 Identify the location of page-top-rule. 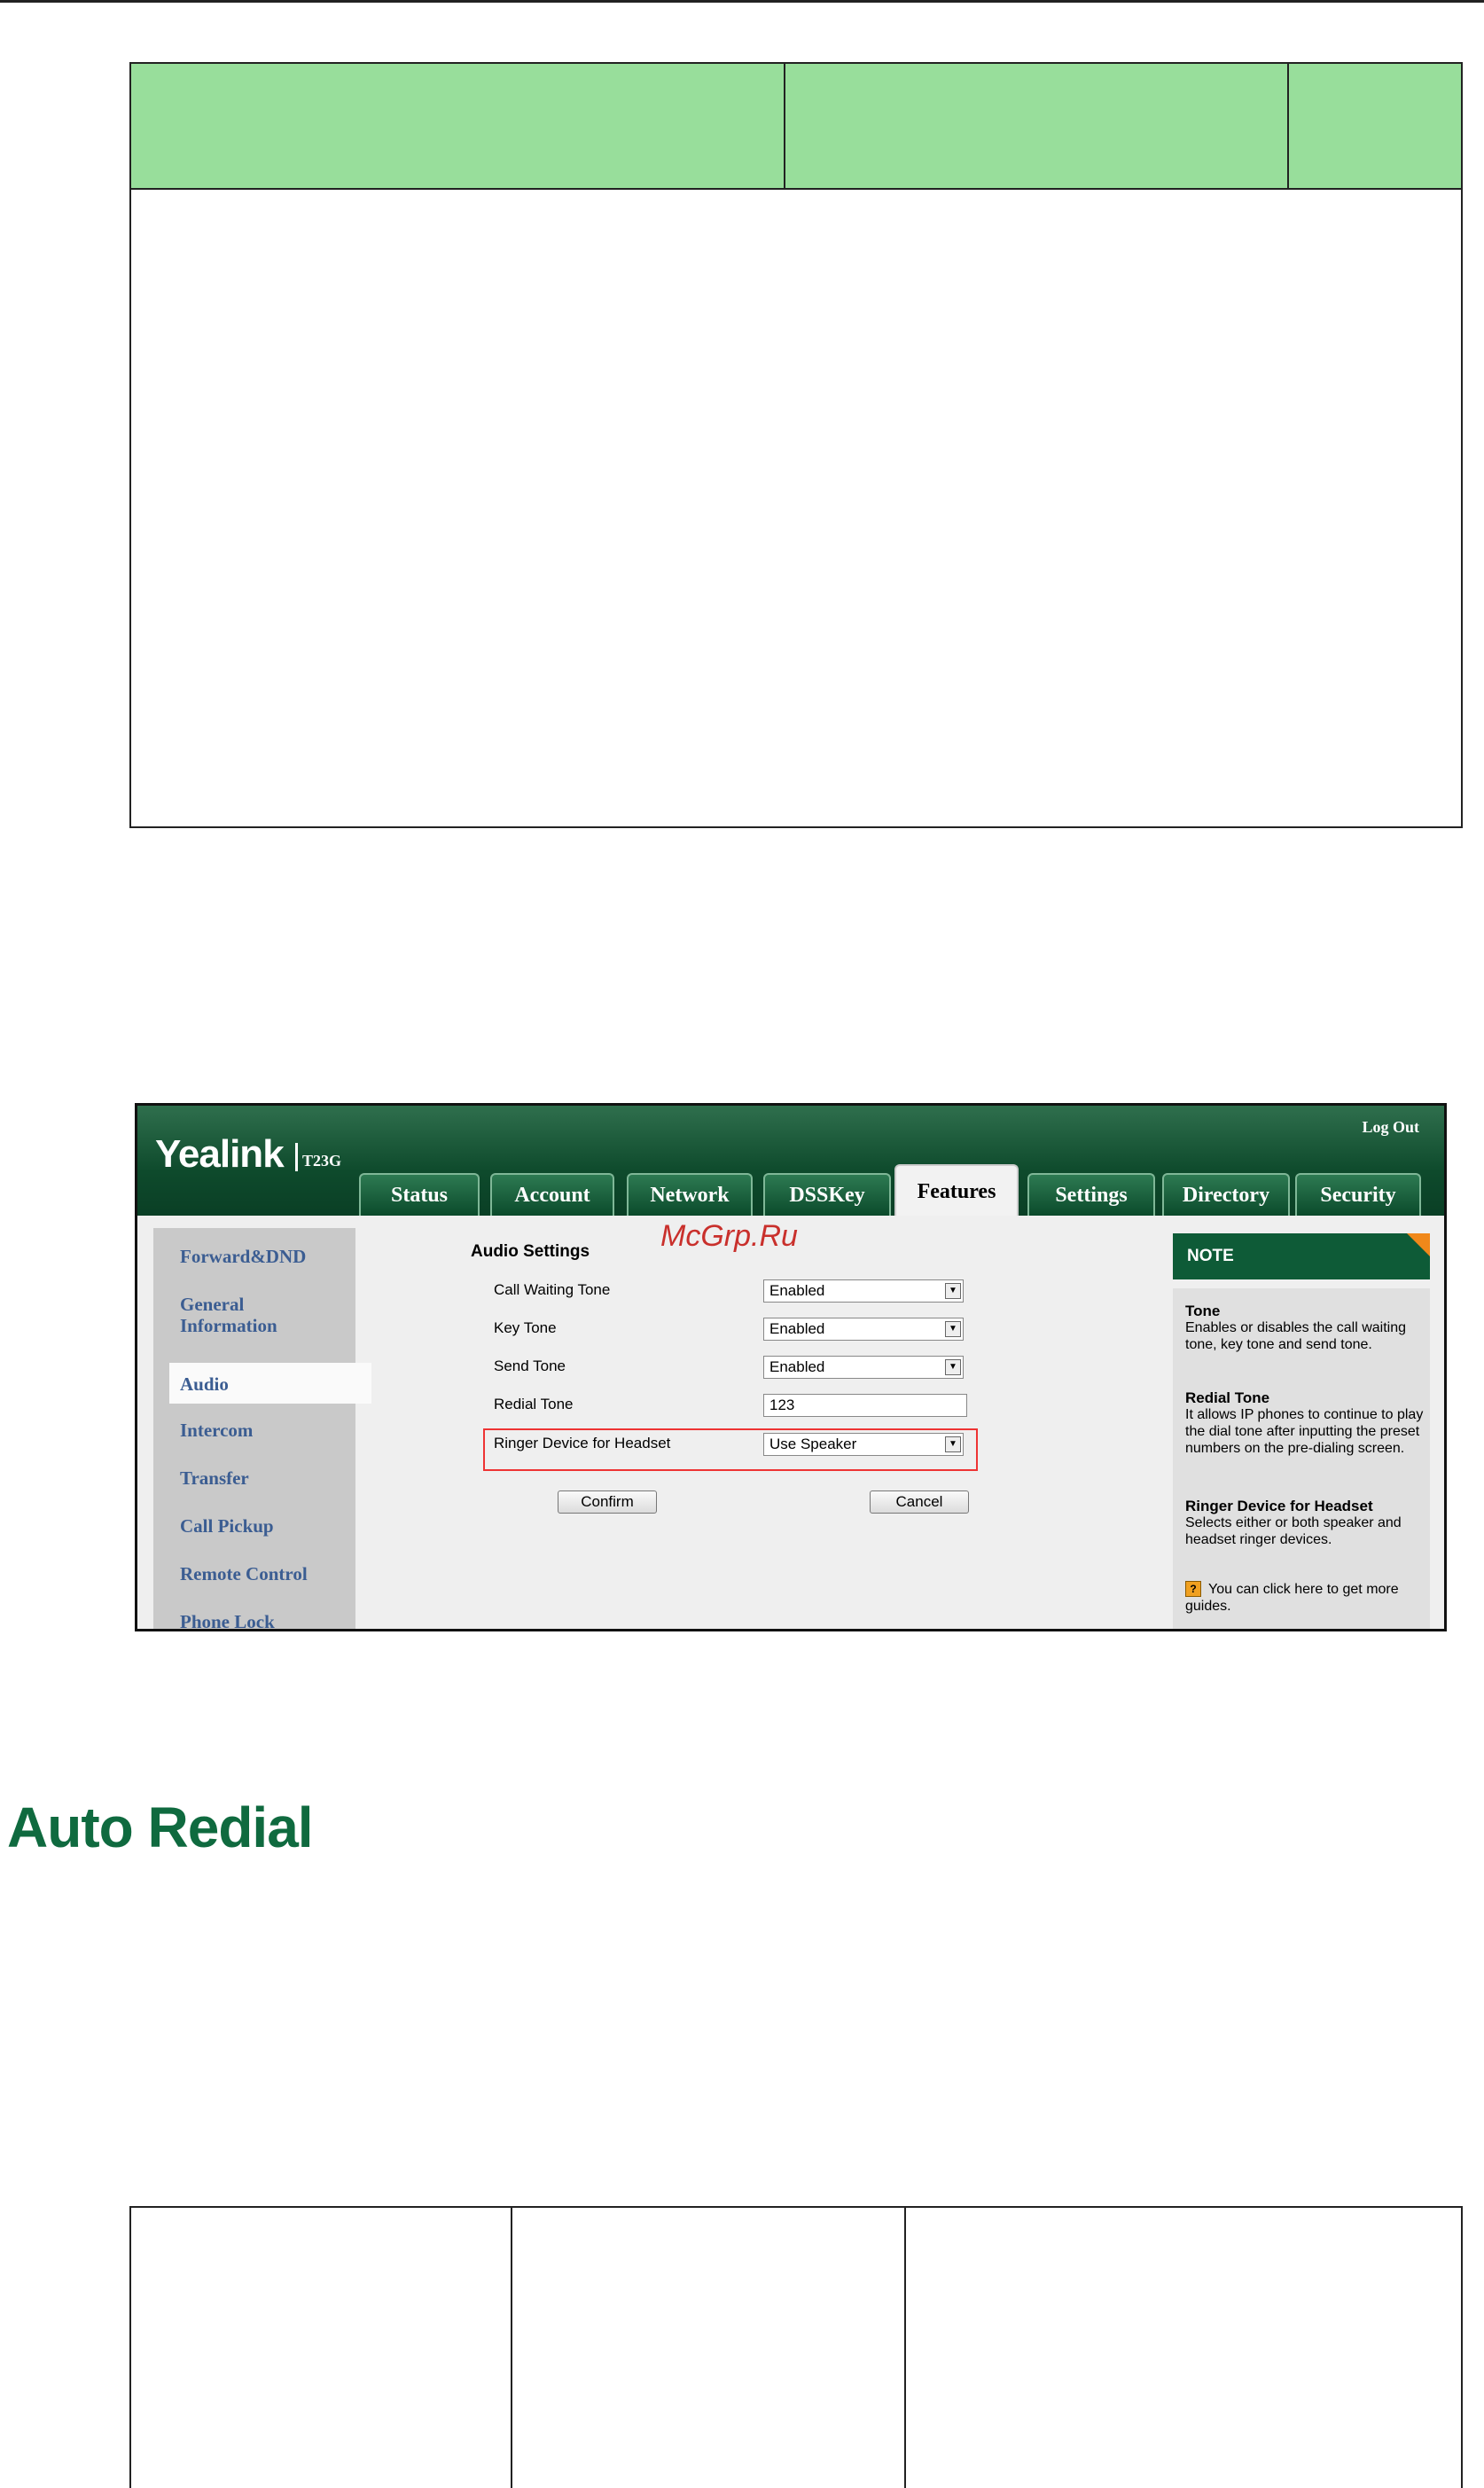
(742, 2).